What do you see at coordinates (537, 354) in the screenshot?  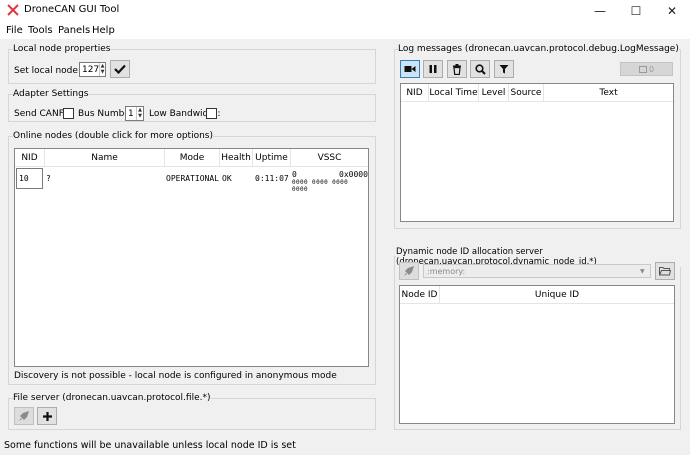 I see `allocation-table: Node ID Unique ID` at bounding box center [537, 354].